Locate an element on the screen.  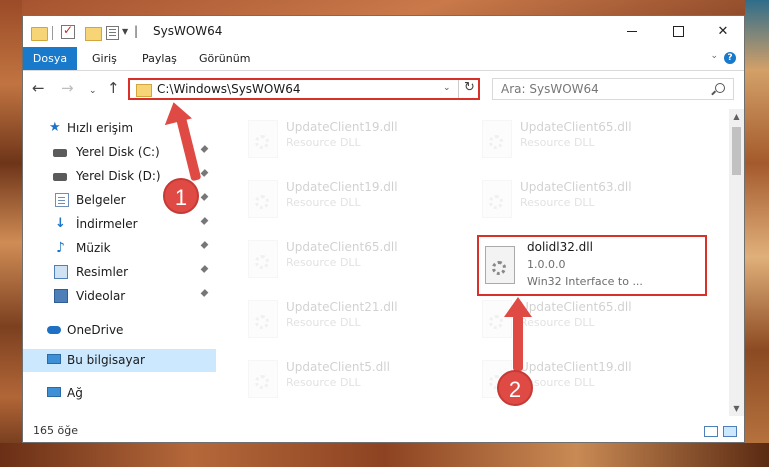
file-name: UpdateClient19.dll is located at coordinates (576, 367).